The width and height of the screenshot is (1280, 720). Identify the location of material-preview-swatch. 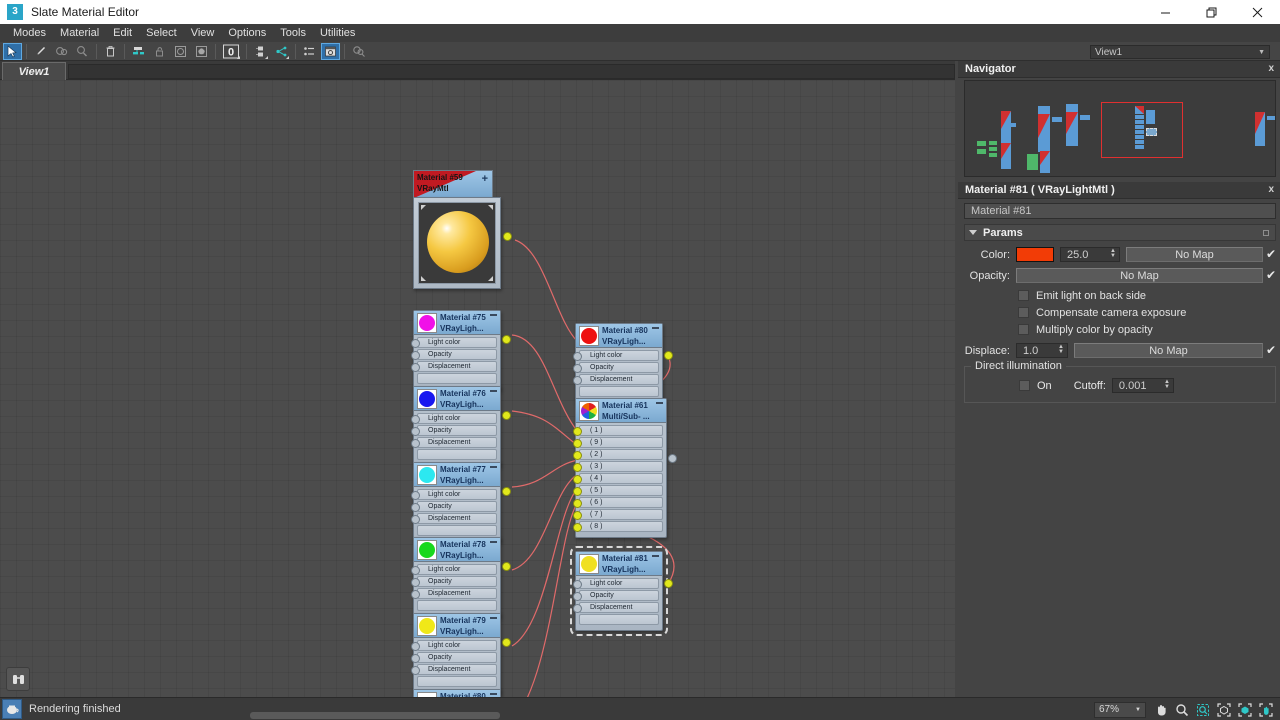
(457, 243).